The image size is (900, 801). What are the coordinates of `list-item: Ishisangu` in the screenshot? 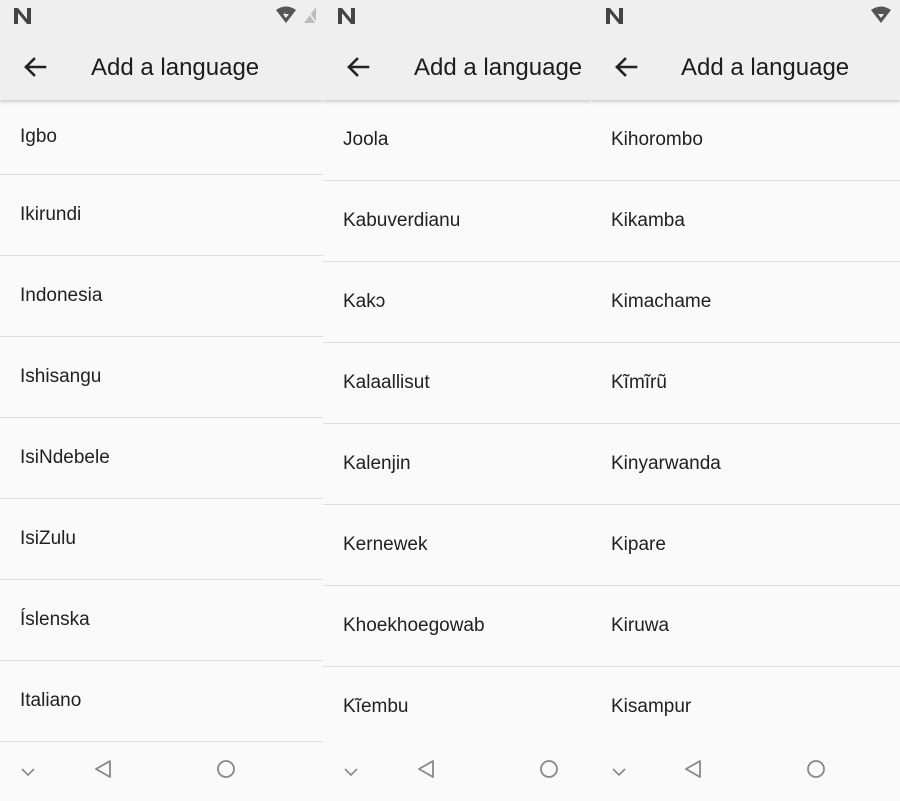 It's located at (161, 377).